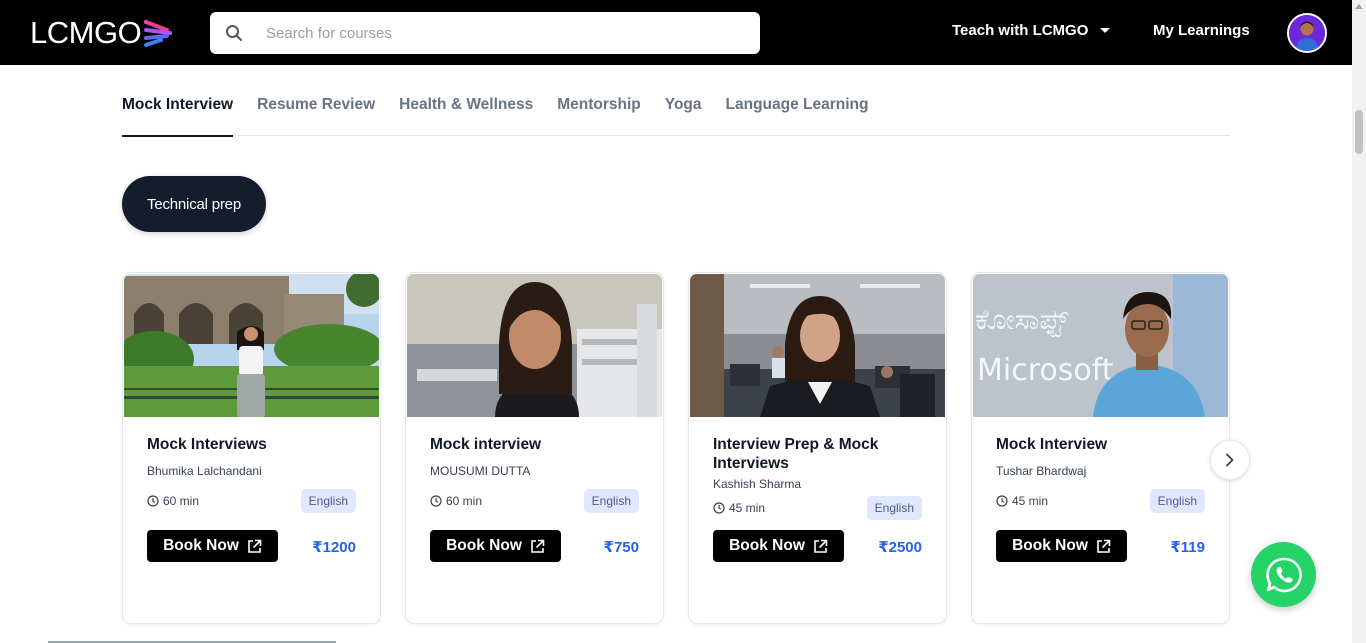 Image resolution: width=1366 pixels, height=643 pixels. What do you see at coordinates (501, 33) in the screenshot?
I see `search-input` at bounding box center [501, 33].